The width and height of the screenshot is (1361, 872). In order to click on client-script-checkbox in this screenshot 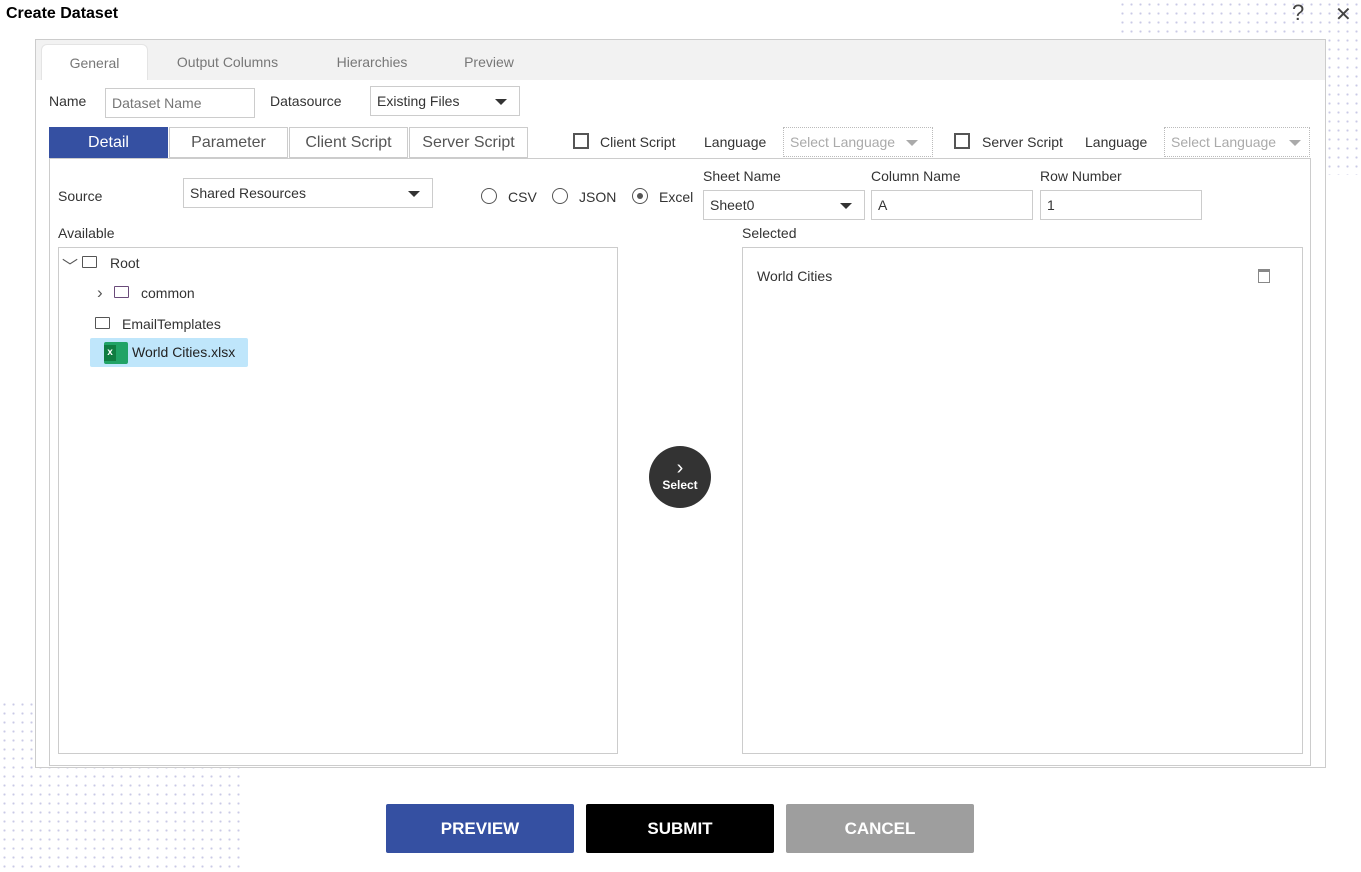, I will do `click(581, 141)`.